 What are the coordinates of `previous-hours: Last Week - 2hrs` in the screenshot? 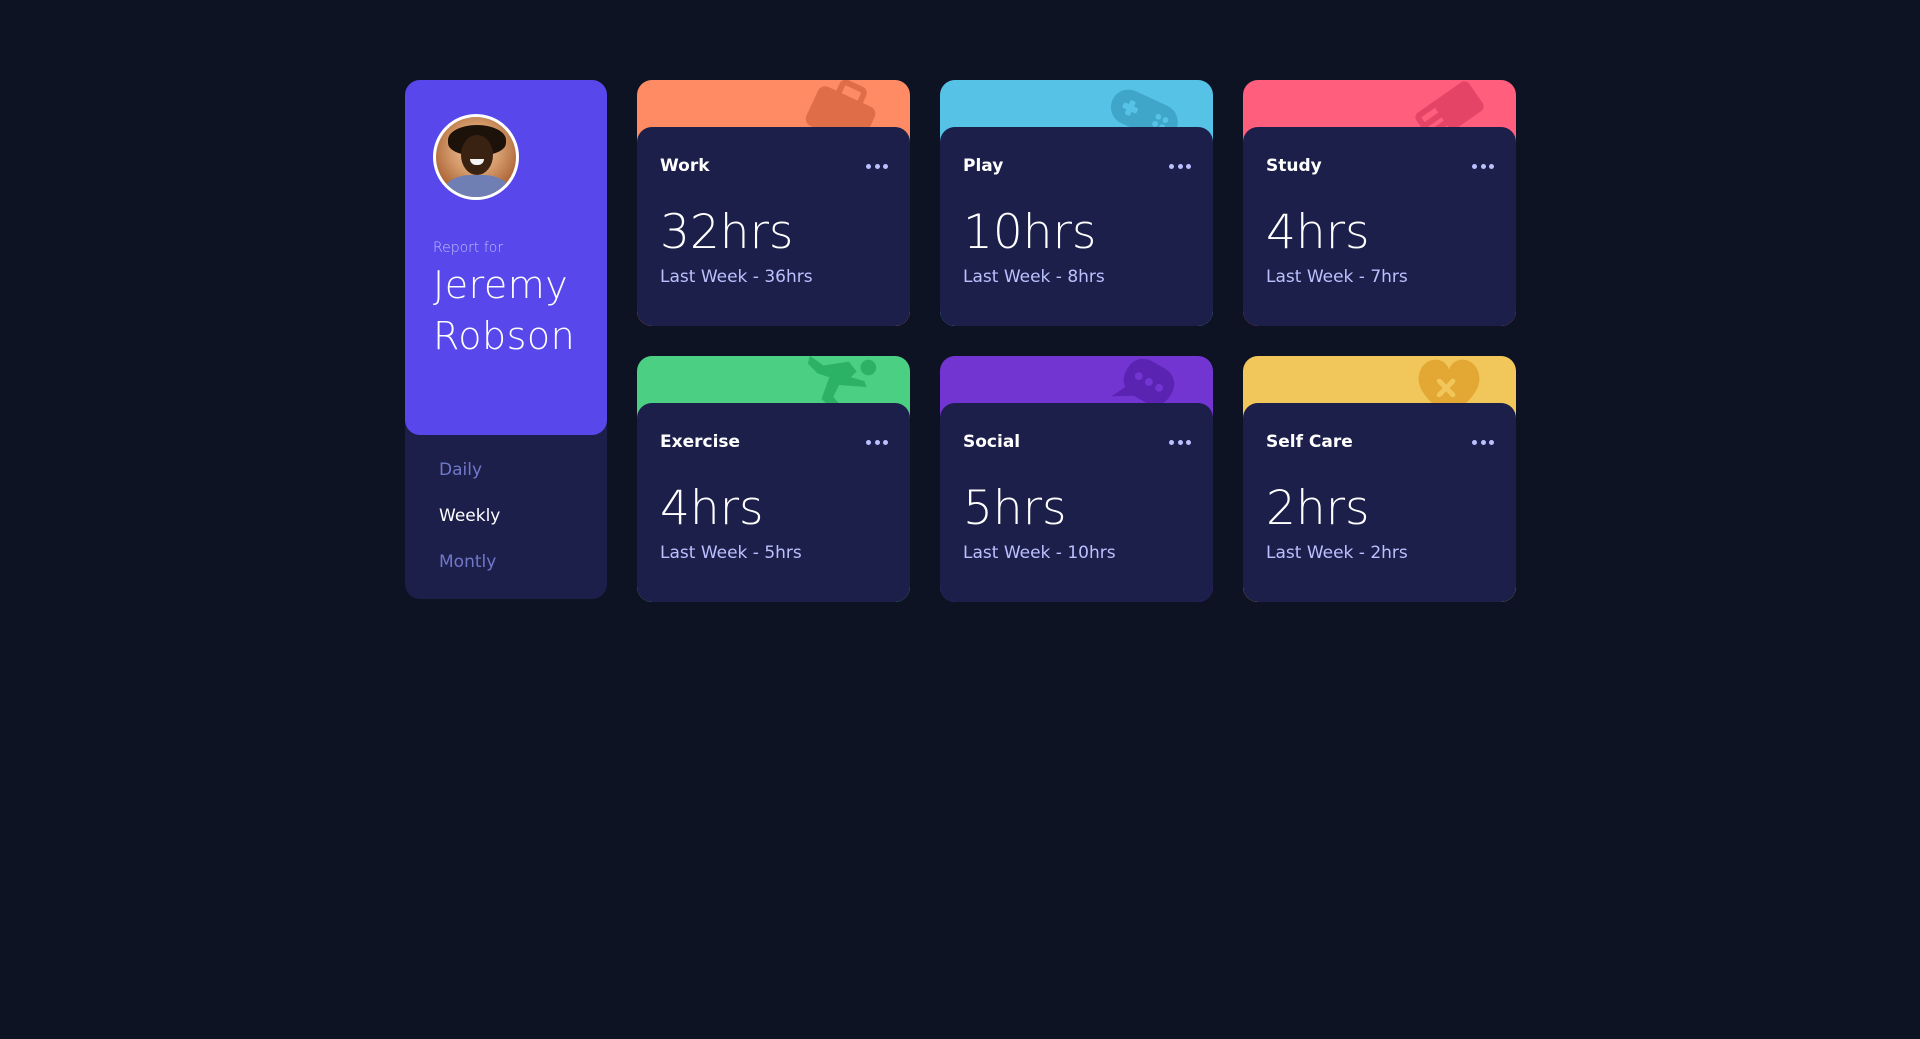 It's located at (1337, 553).